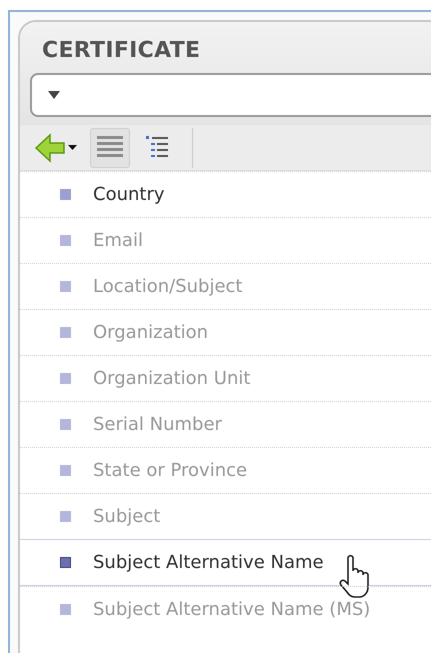 This screenshot has height=653, width=431. I want to click on list-item: Location/Subject, so click(225, 286).